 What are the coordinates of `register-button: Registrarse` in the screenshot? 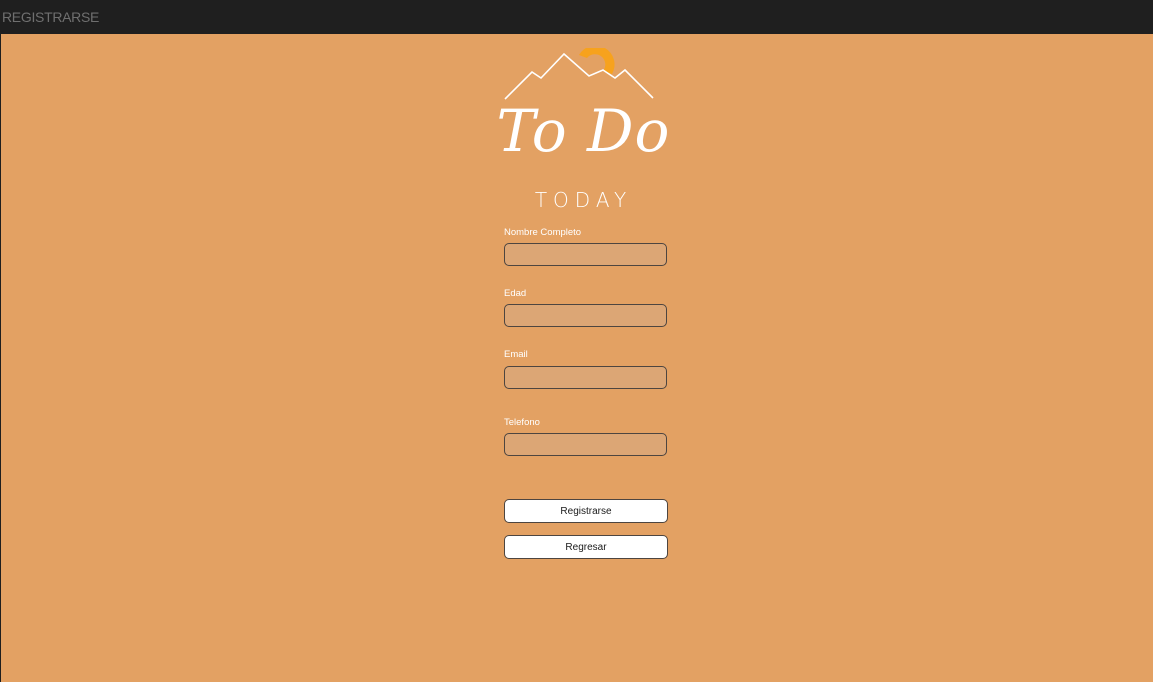 It's located at (586, 511).